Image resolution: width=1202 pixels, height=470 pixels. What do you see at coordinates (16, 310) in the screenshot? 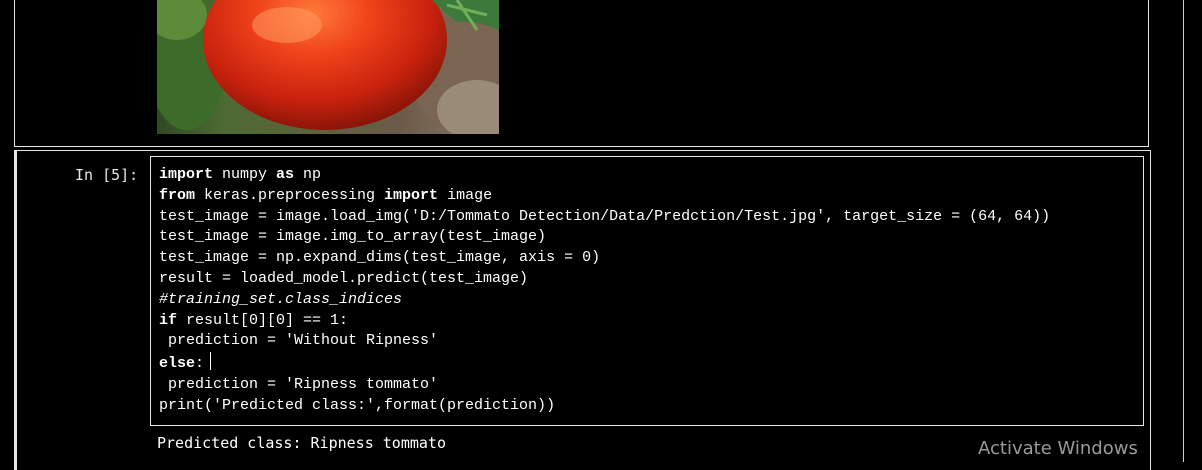
I see `cell-selection-bar` at bounding box center [16, 310].